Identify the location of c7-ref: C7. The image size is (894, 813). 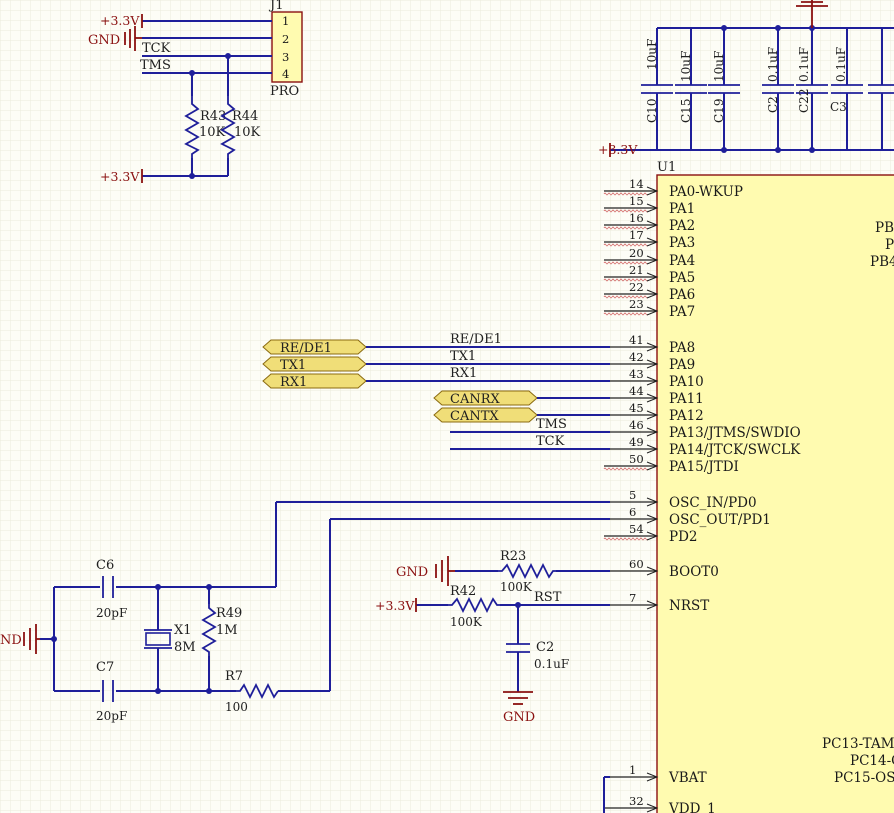
(105, 667).